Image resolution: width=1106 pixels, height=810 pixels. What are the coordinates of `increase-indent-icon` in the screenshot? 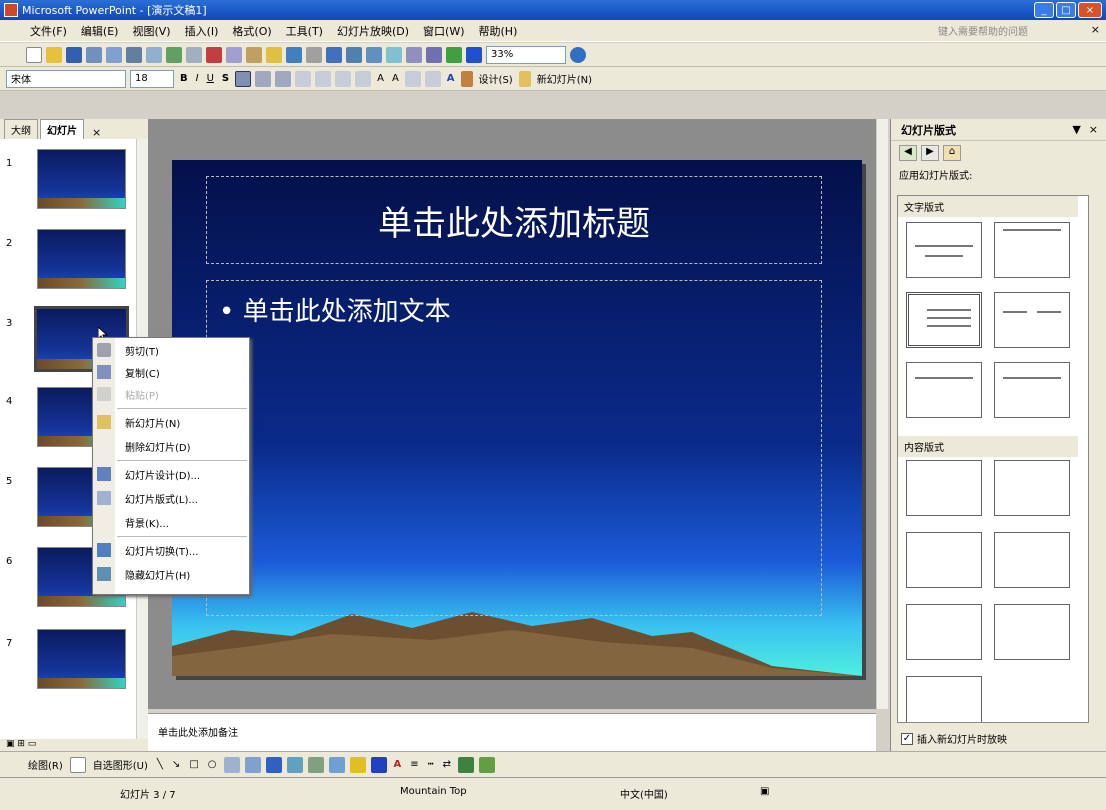 It's located at (432, 78).